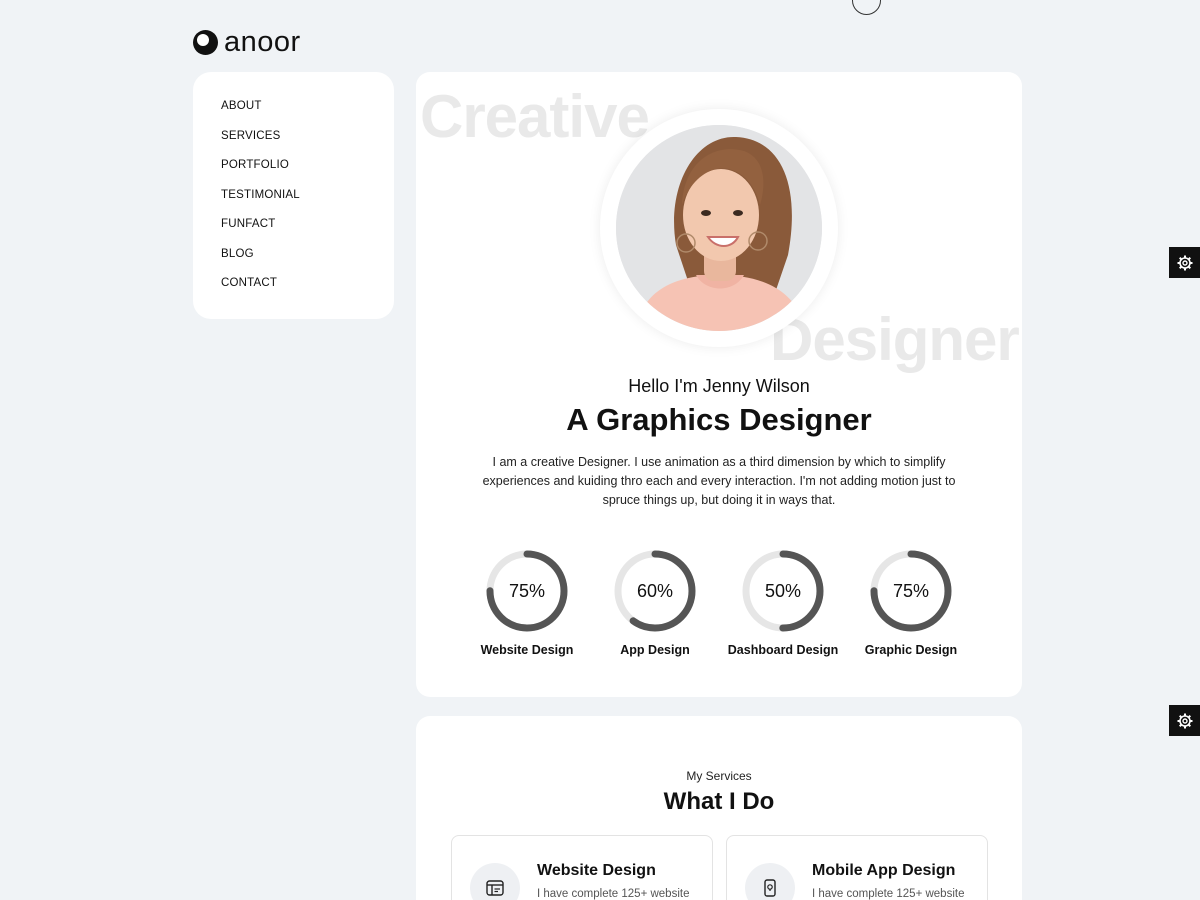  I want to click on settings-button, so click(1184, 262).